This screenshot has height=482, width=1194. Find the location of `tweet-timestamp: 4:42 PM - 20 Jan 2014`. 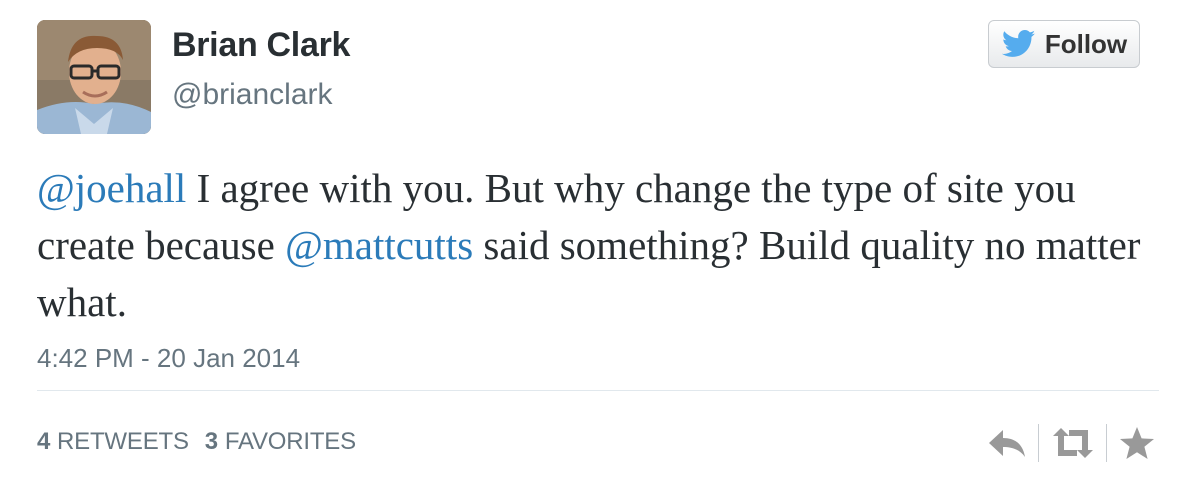

tweet-timestamp: 4:42 PM - 20 Jan 2014 is located at coordinates (168, 358).